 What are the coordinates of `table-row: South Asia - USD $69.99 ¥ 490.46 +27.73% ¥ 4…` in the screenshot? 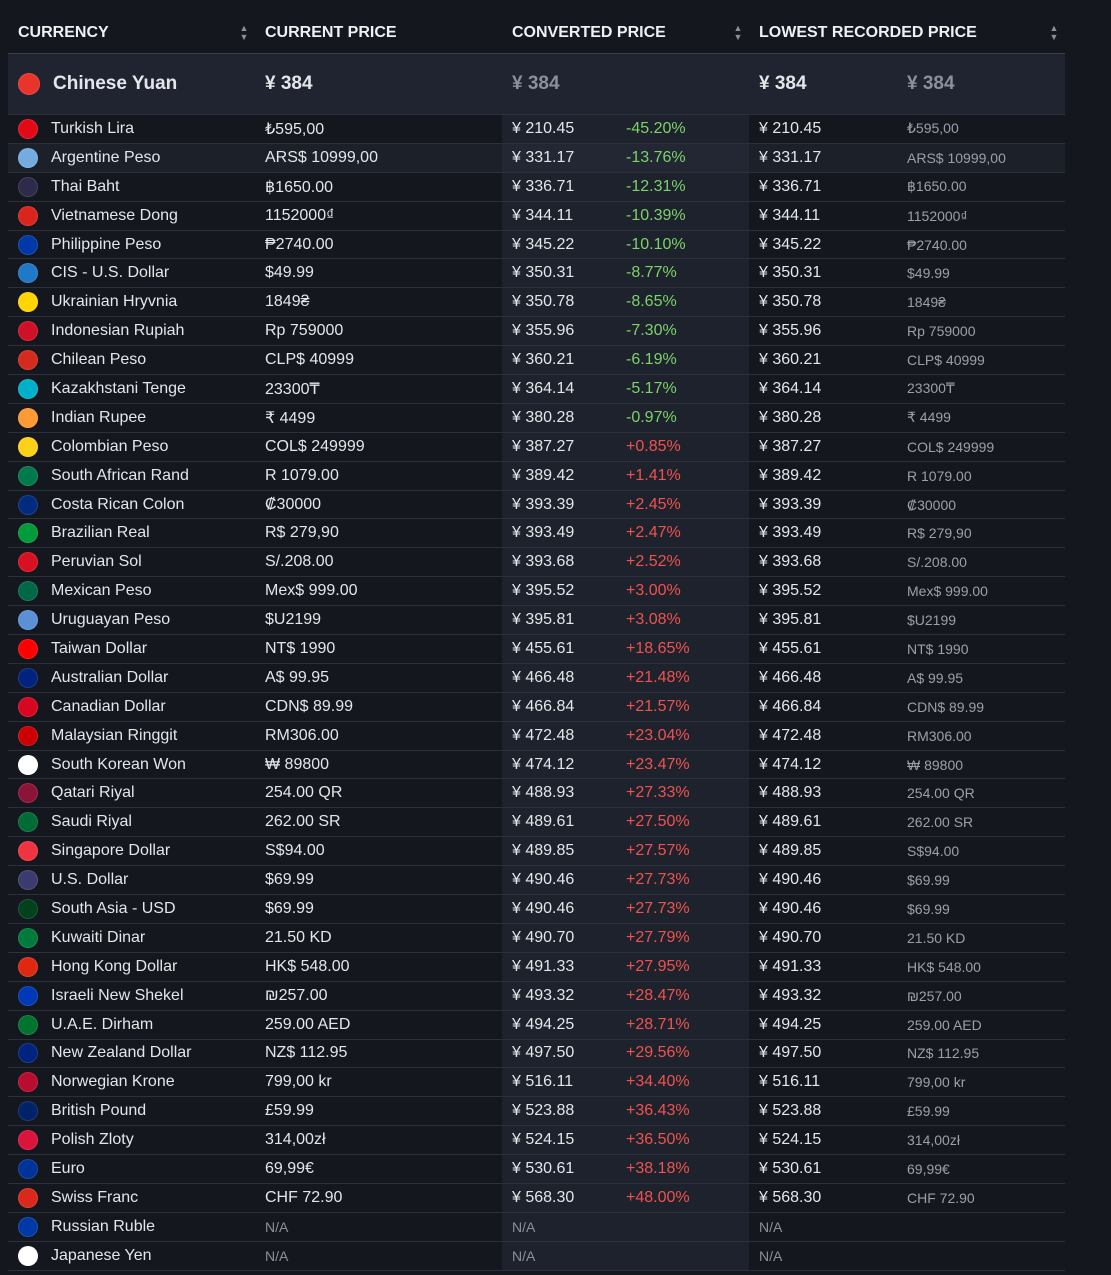 It's located at (536, 909).